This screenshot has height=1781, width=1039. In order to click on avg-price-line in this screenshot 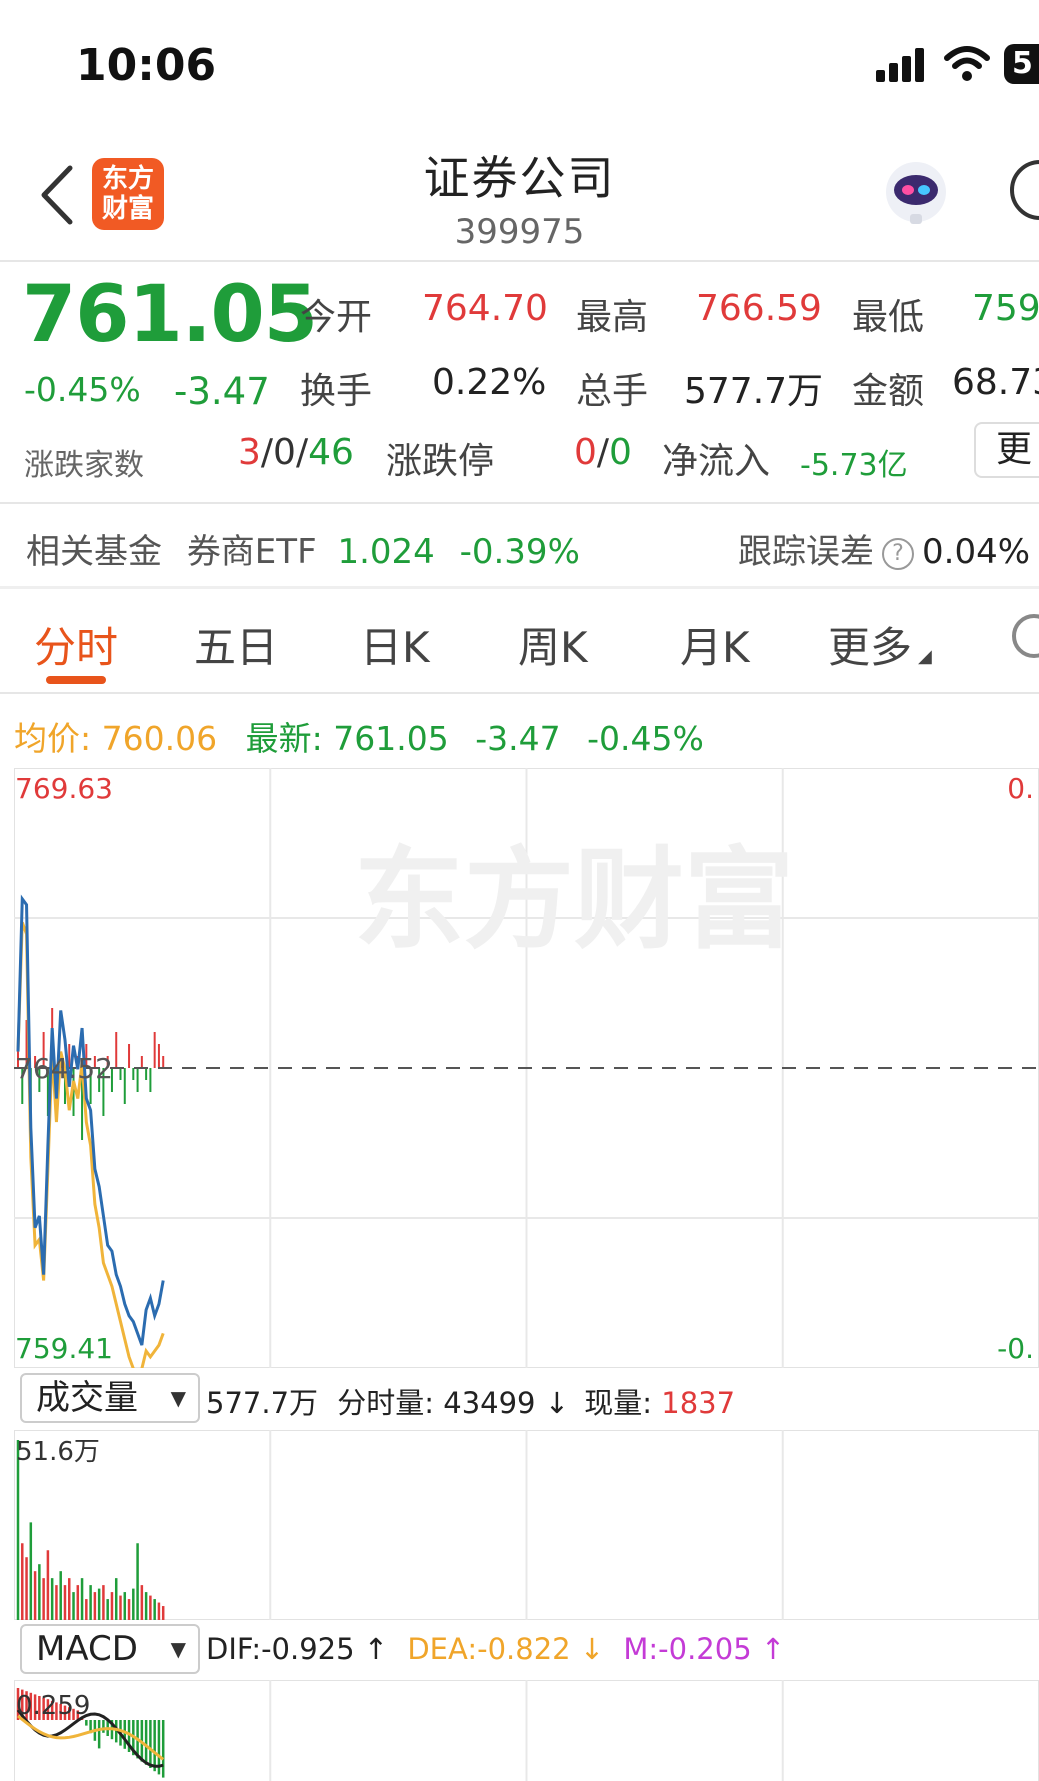, I will do `click(90, 1144)`.